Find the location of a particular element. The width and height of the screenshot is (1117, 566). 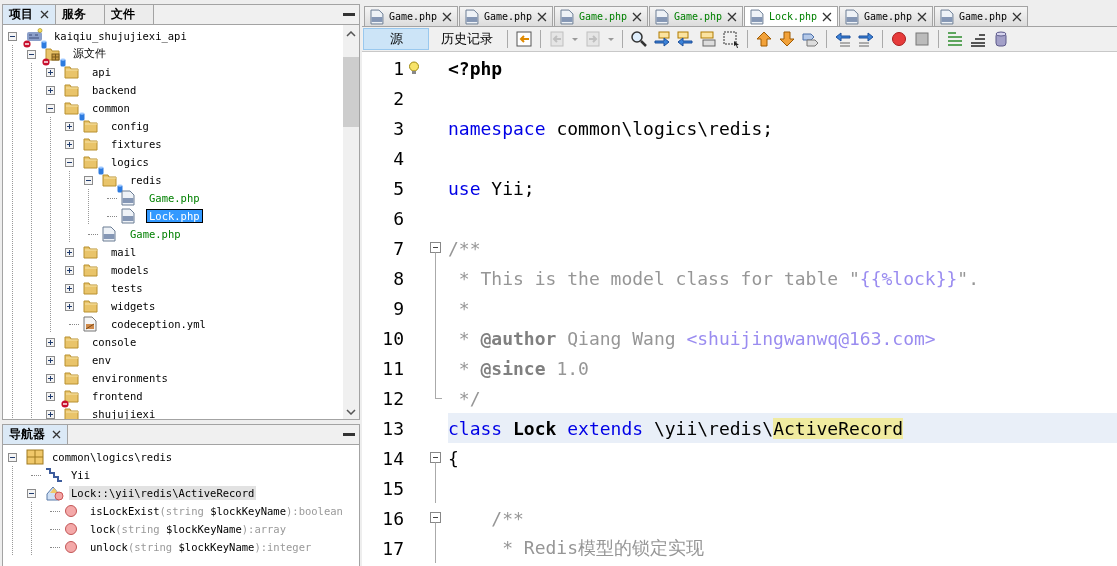

code-line: /** is located at coordinates (464, 248).